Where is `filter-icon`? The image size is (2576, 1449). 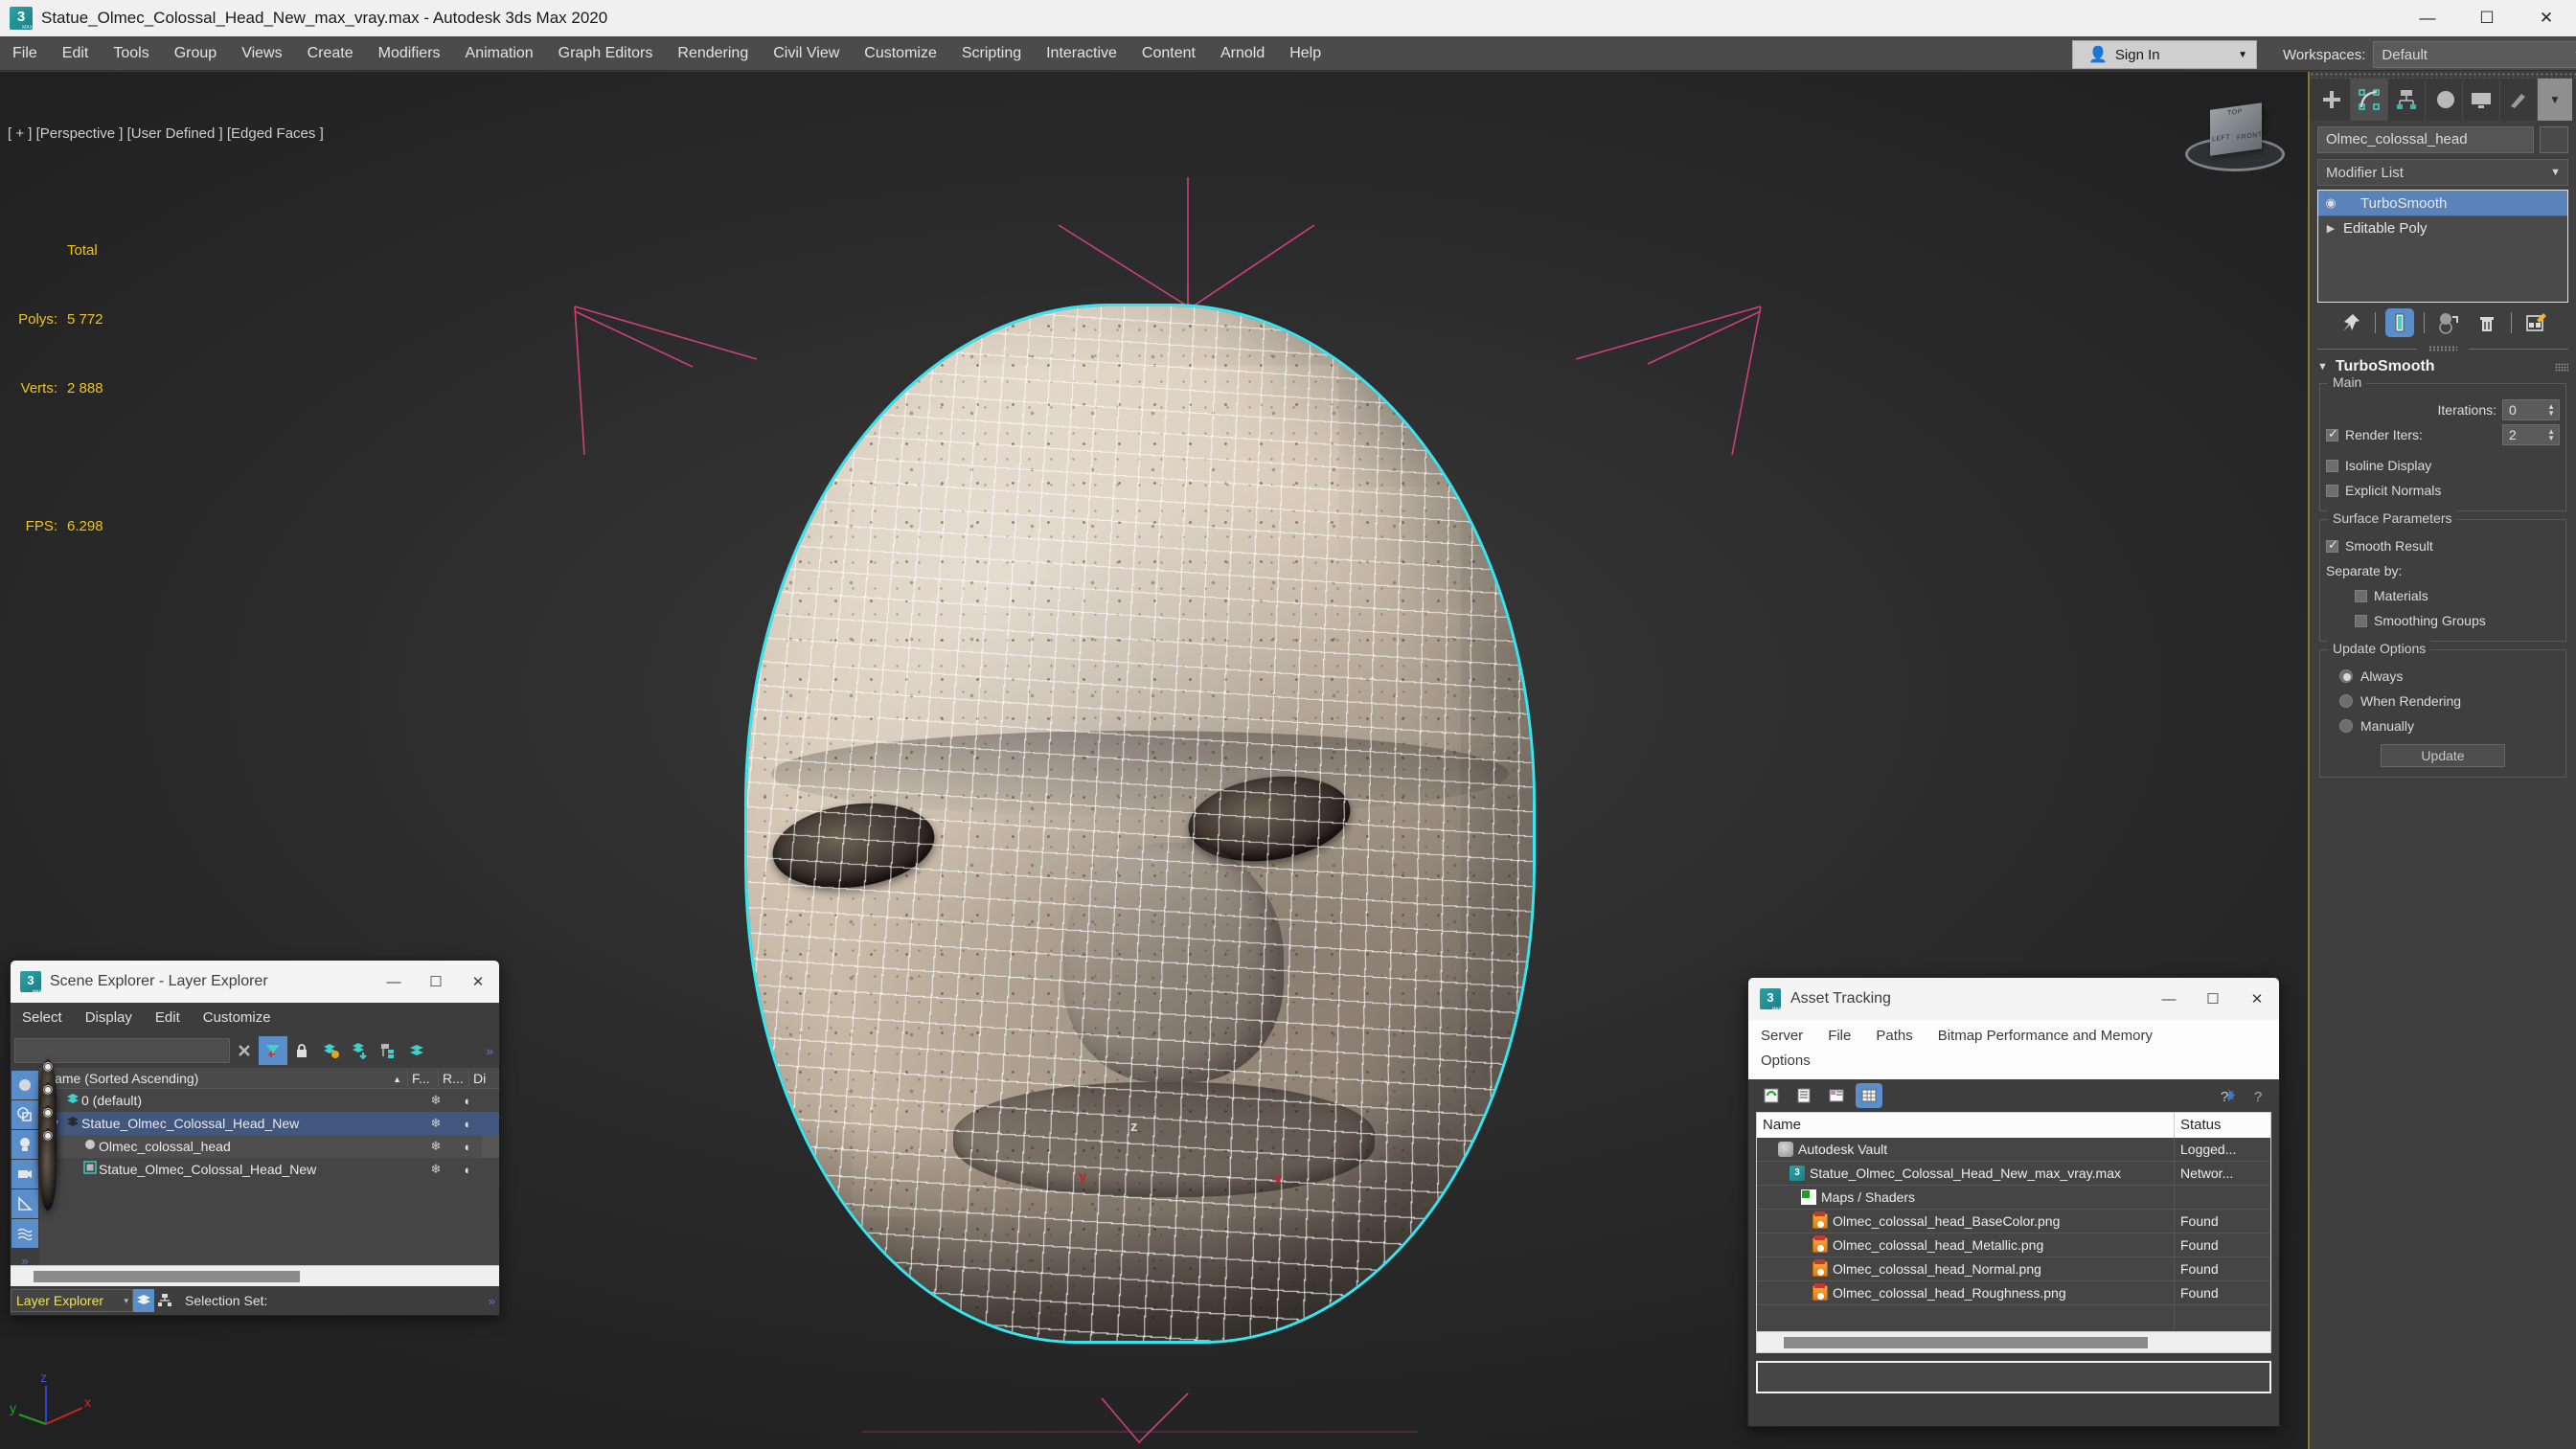 filter-icon is located at coordinates (273, 1050).